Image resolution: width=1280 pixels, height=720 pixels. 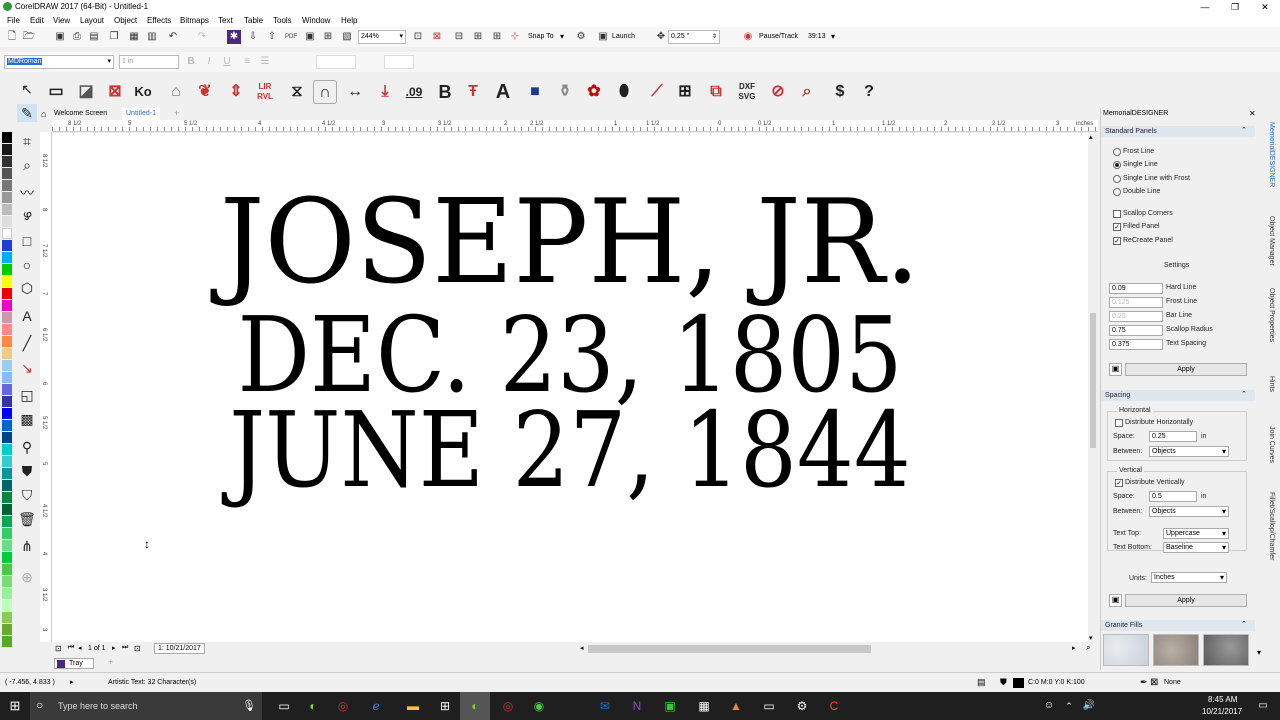 I want to click on knife-icon: ⟋, so click(x=657, y=92).